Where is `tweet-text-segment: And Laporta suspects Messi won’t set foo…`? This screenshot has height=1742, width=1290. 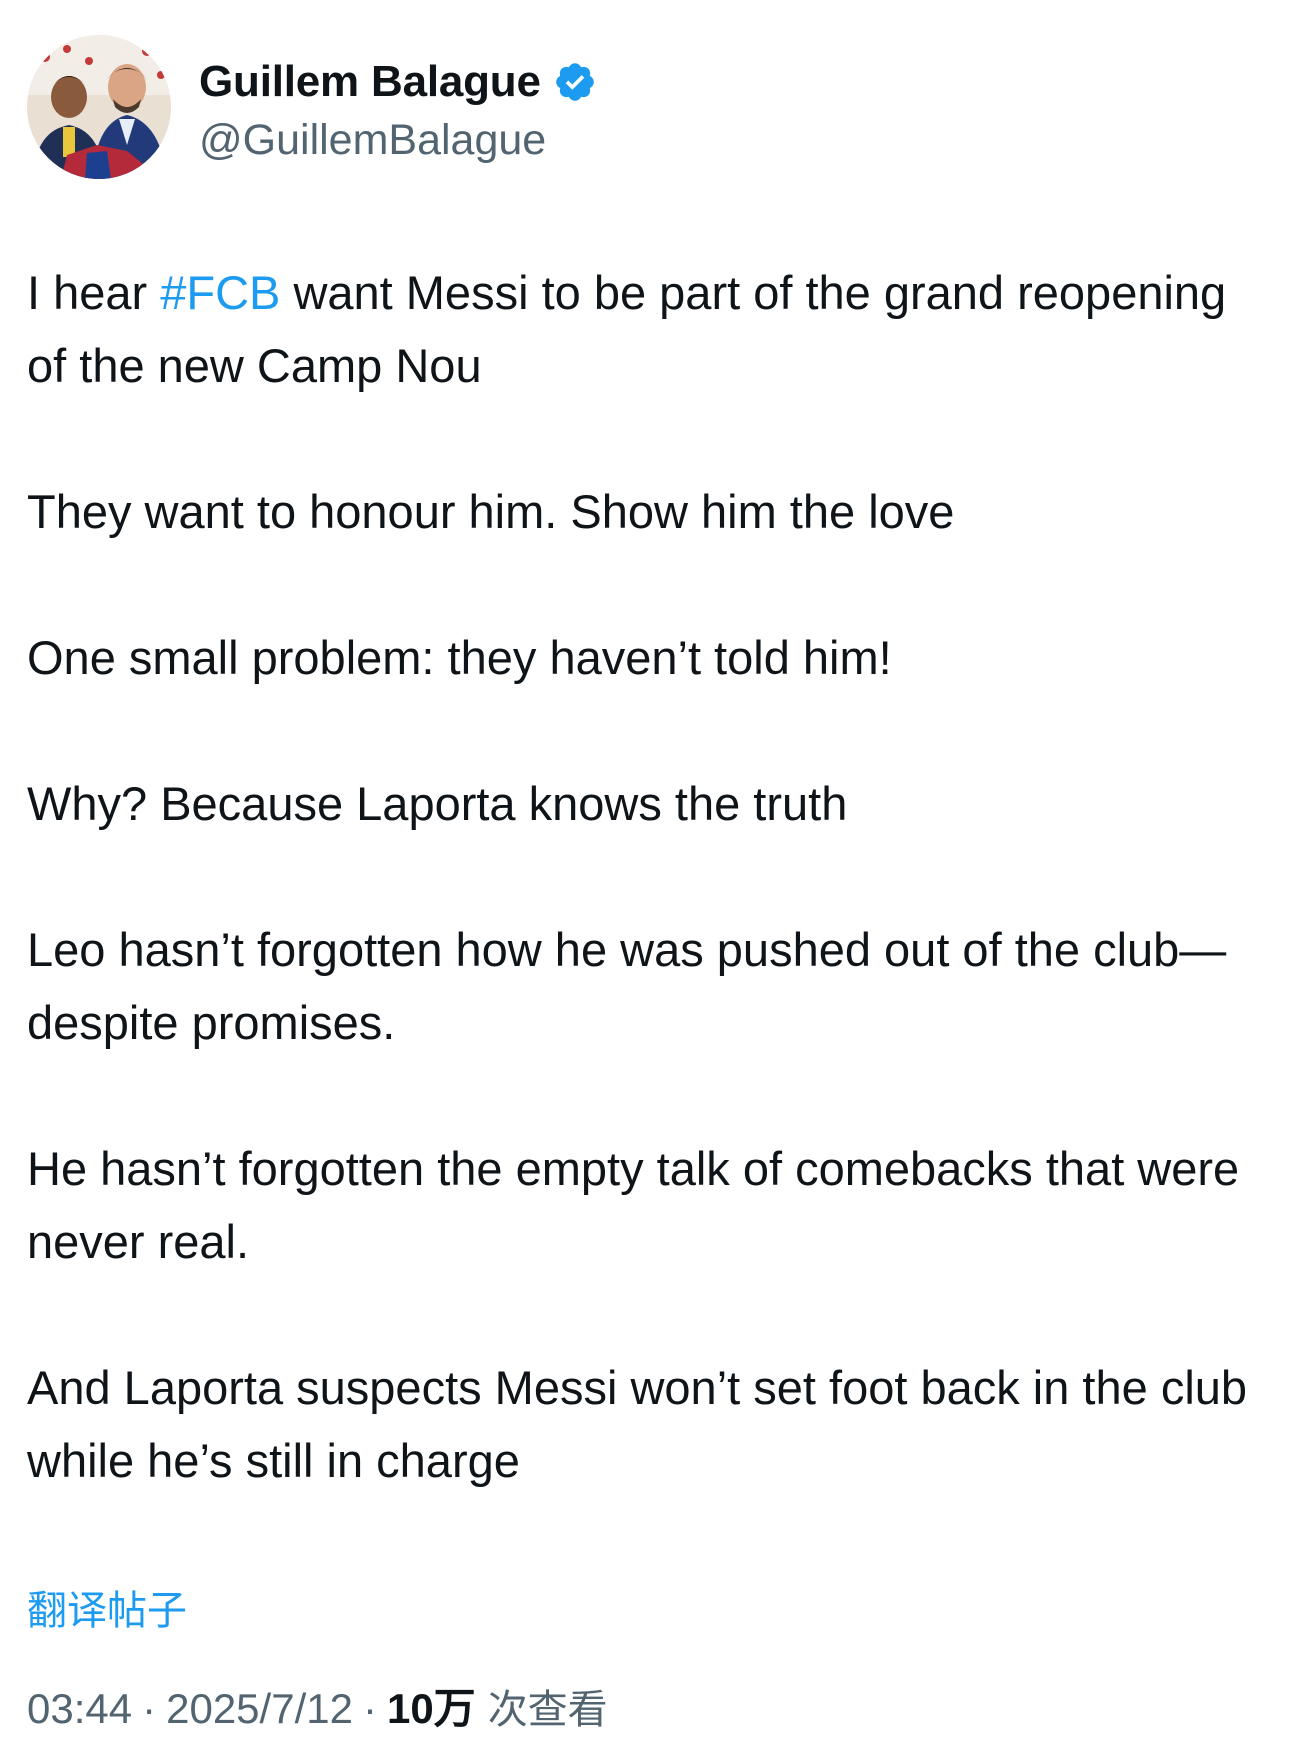
tweet-text-segment: And Laporta suspects Messi won’t set foo… is located at coordinates (637, 1424).